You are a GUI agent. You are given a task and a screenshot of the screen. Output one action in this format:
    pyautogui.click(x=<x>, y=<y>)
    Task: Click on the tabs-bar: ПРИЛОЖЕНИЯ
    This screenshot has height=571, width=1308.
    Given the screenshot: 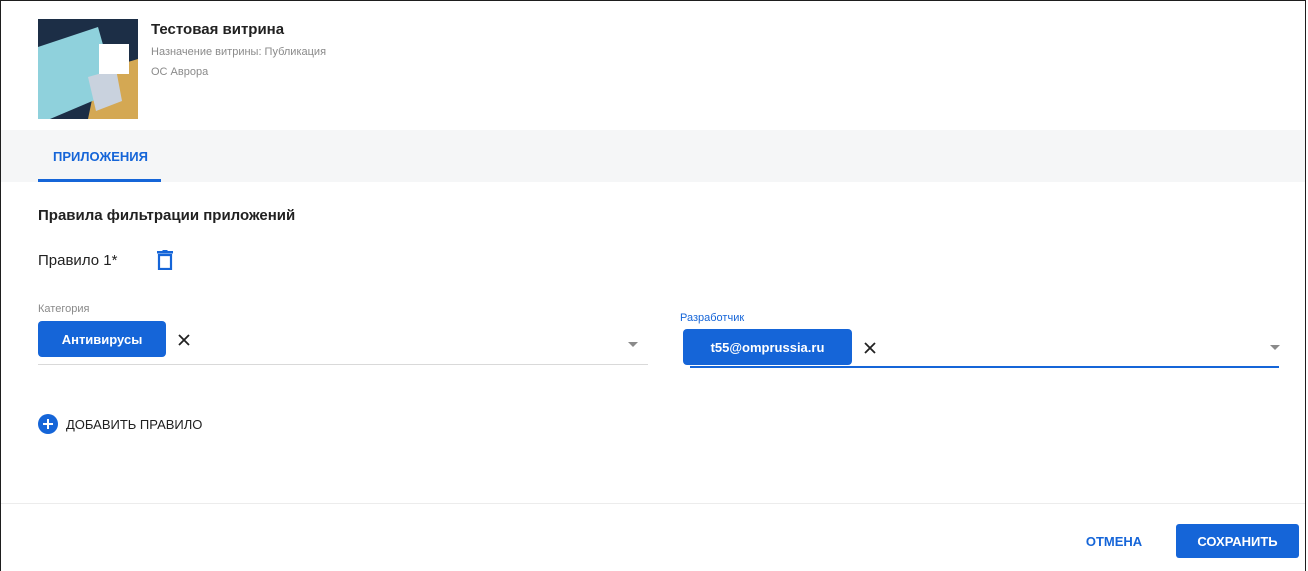 What is the action you would take?
    pyautogui.click(x=653, y=156)
    